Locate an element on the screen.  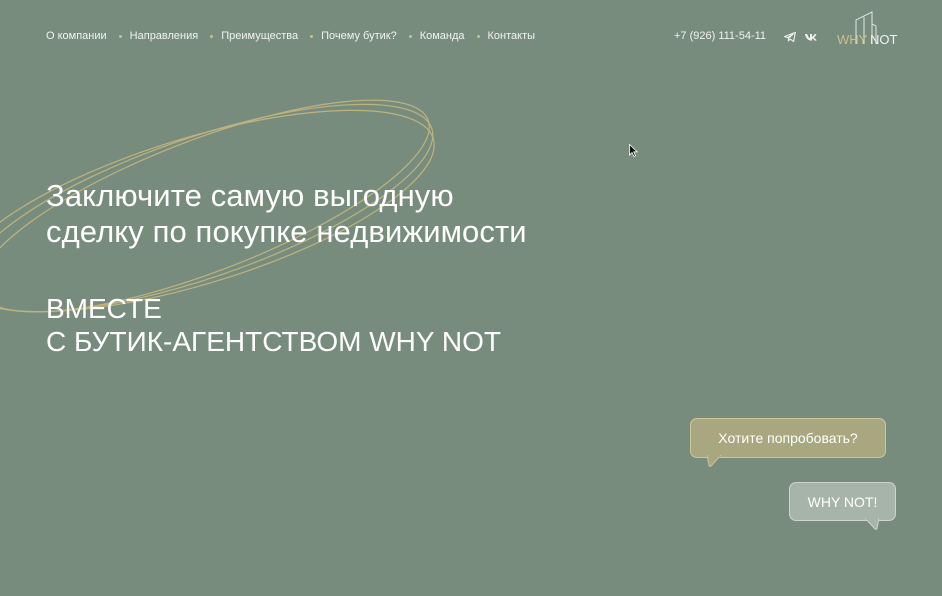
why-not-answer-bubble: WHY NOT! is located at coordinates (842, 506).